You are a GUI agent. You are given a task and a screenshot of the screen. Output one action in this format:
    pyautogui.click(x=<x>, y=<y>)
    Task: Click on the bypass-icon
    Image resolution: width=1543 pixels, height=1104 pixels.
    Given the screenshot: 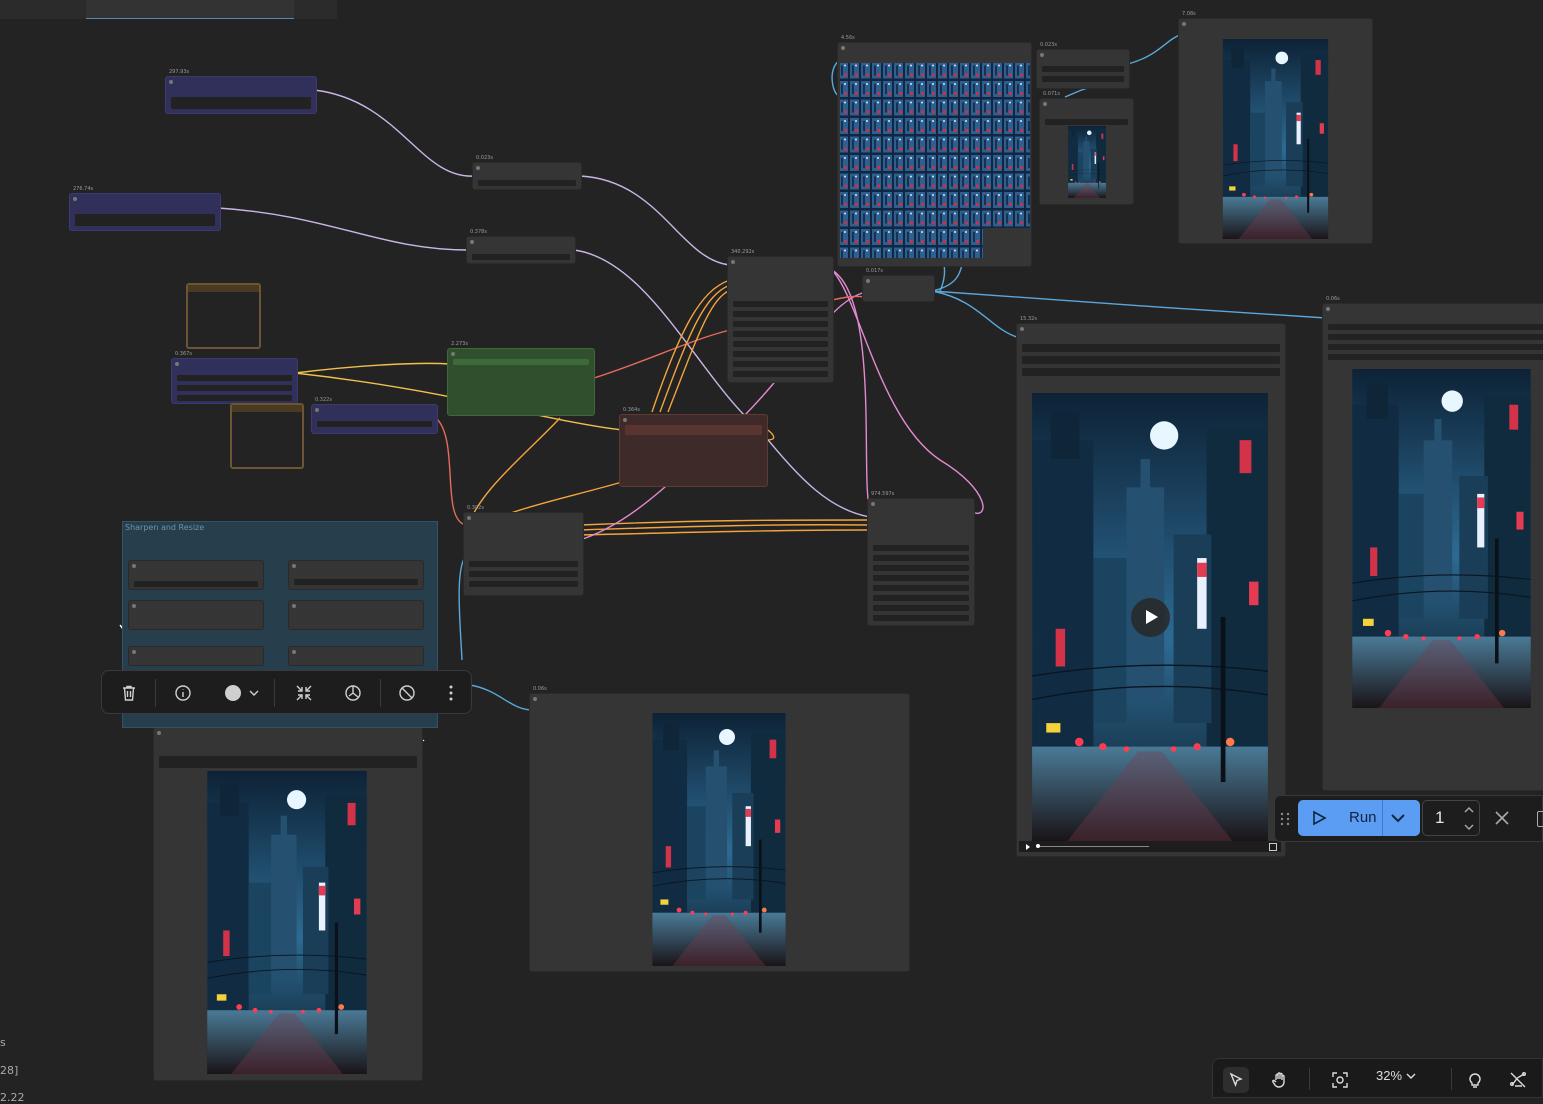 What is the action you would take?
    pyautogui.click(x=353, y=693)
    